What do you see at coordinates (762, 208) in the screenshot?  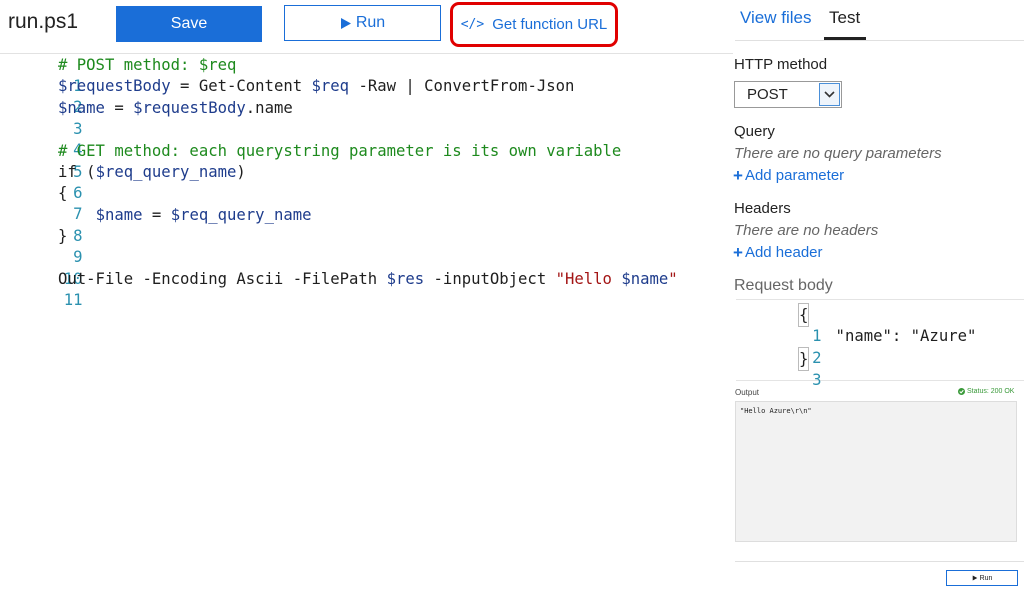 I see `headers-label: Headers` at bounding box center [762, 208].